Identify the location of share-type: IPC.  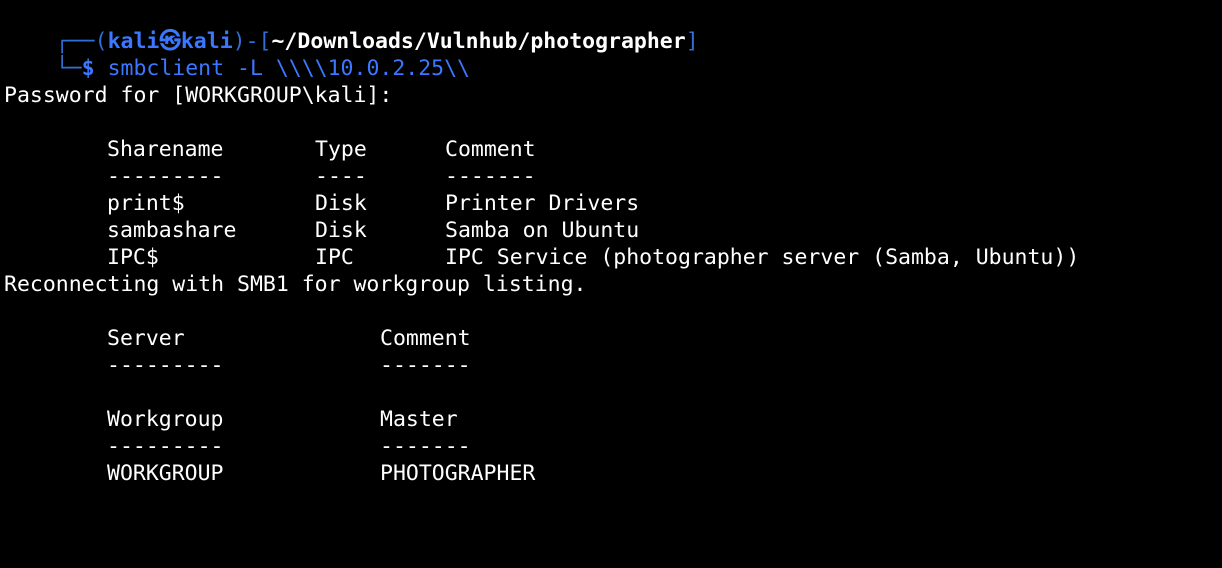
(334, 257).